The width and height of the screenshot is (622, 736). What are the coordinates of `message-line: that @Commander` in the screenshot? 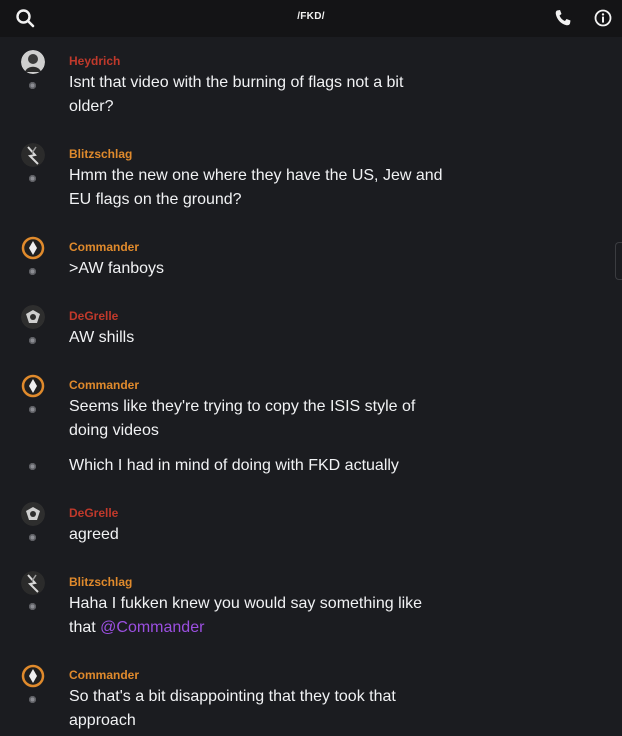 It's located at (269, 628).